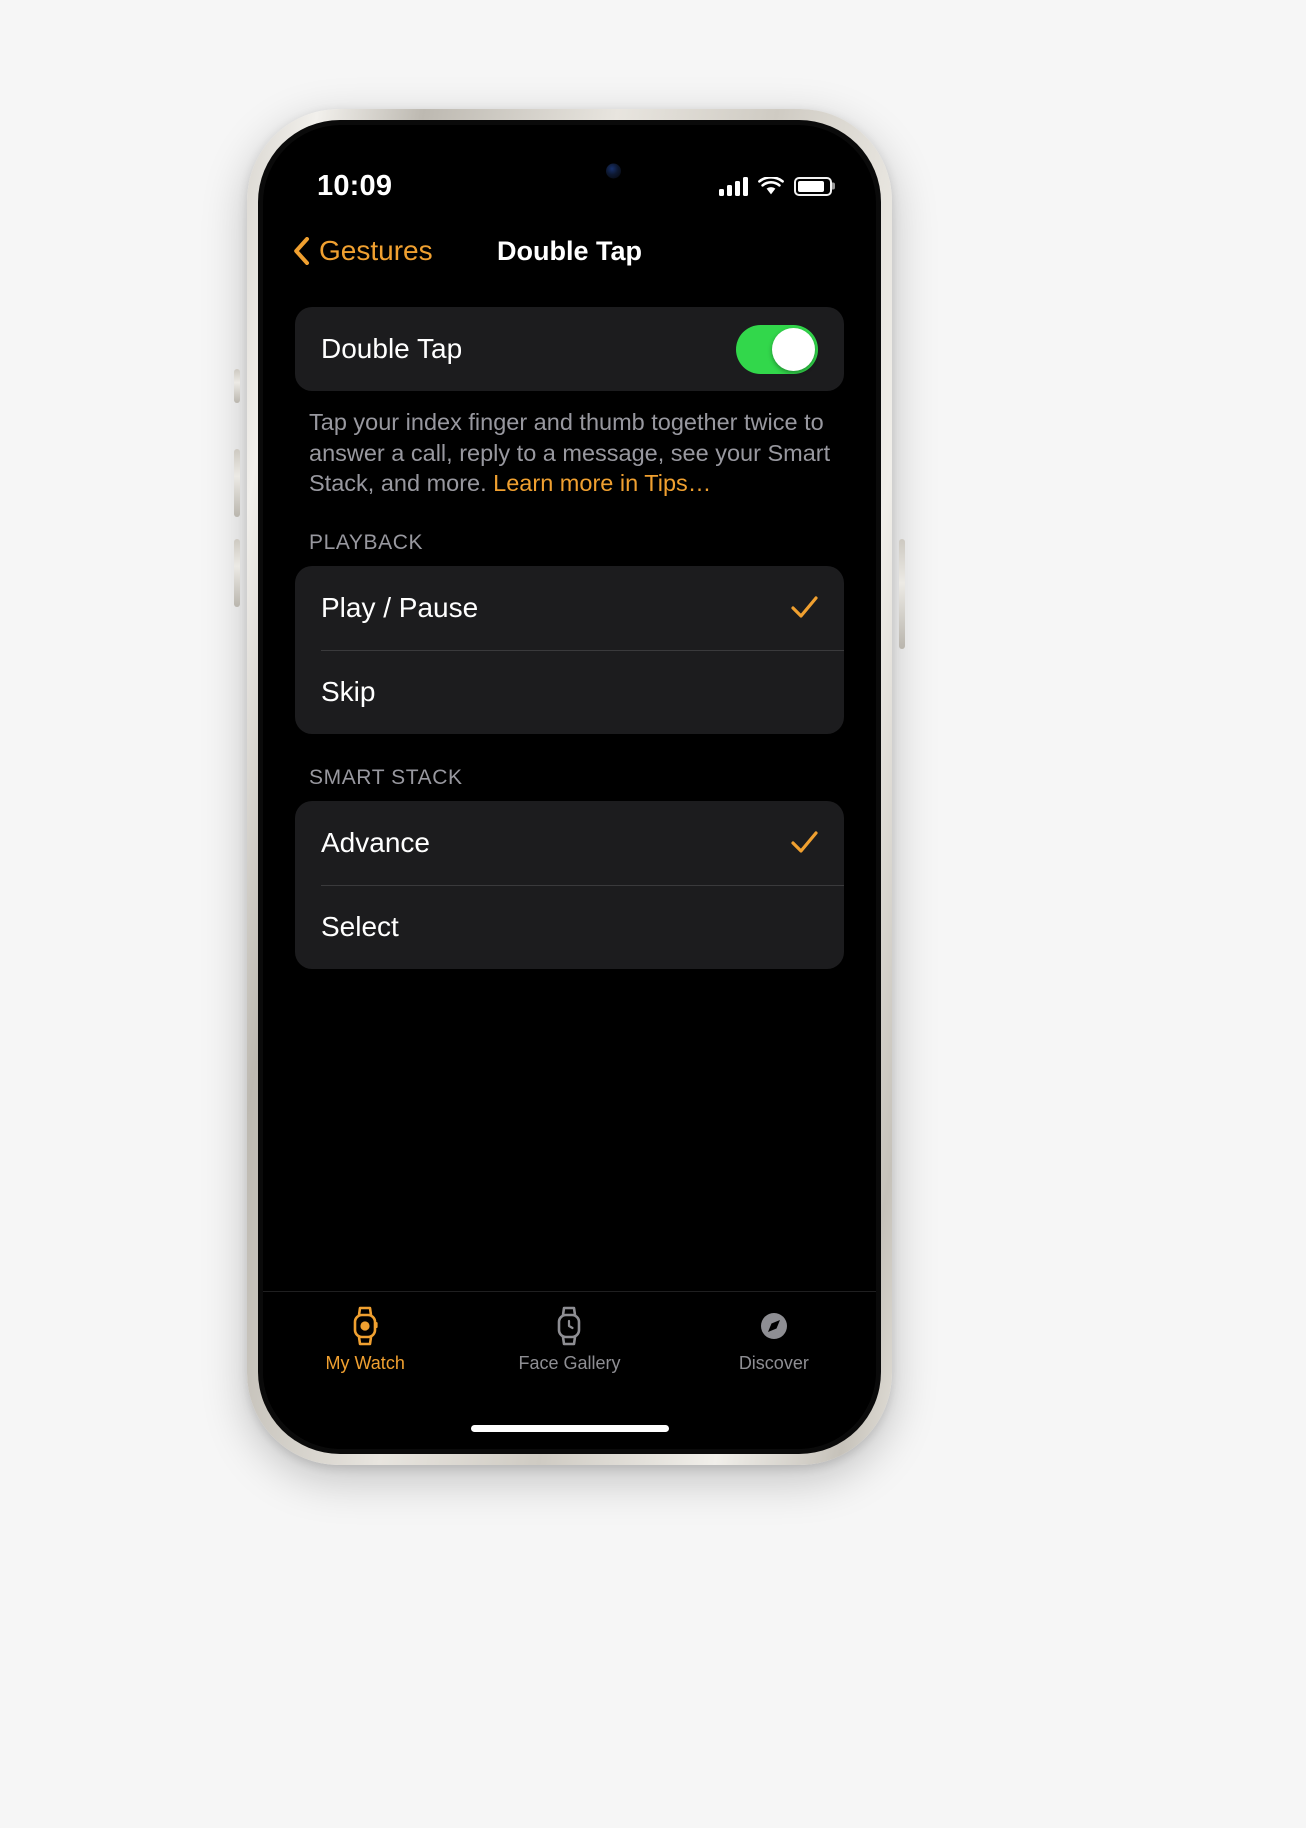 Image resolution: width=1306 pixels, height=1828 pixels. What do you see at coordinates (360, 926) in the screenshot?
I see `option-label: Select` at bounding box center [360, 926].